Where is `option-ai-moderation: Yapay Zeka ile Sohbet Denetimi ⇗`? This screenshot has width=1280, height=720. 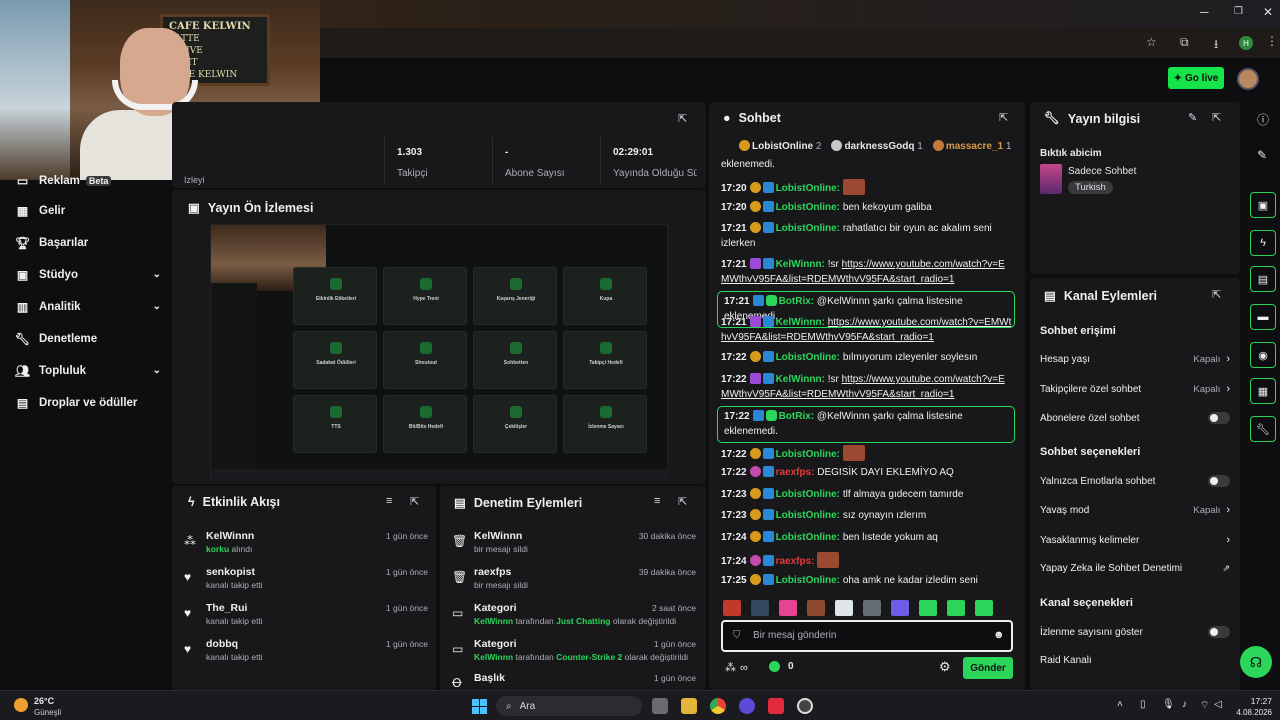 option-ai-moderation: Yapay Zeka ile Sohbet Denetimi ⇗ is located at coordinates (1135, 568).